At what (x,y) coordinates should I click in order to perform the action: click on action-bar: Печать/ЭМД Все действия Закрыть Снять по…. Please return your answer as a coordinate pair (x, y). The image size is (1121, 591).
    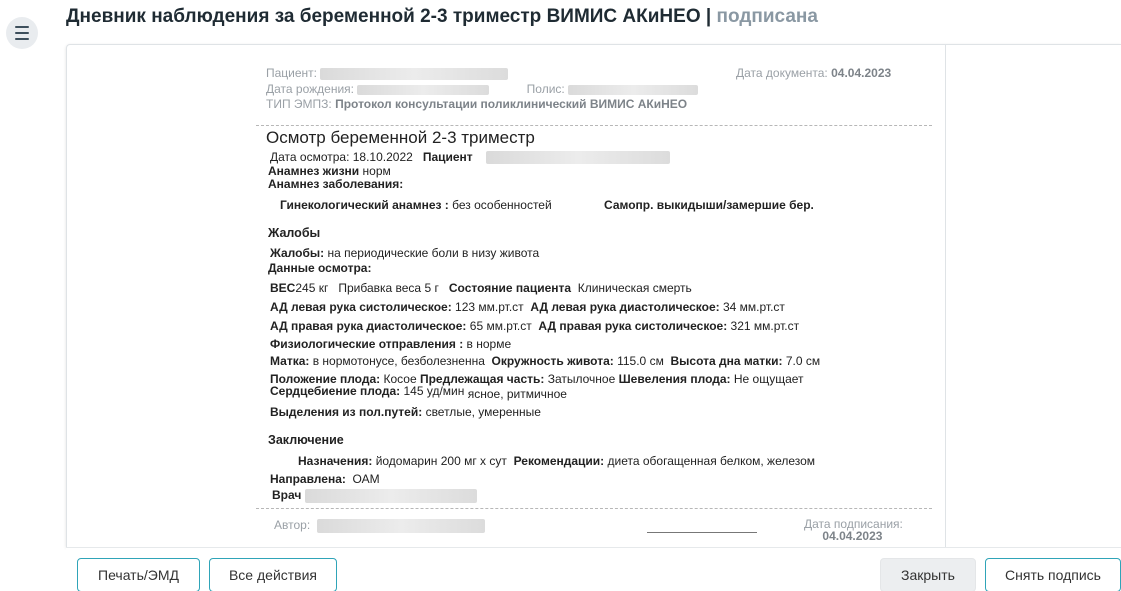
    Looking at the image, I should click on (593, 569).